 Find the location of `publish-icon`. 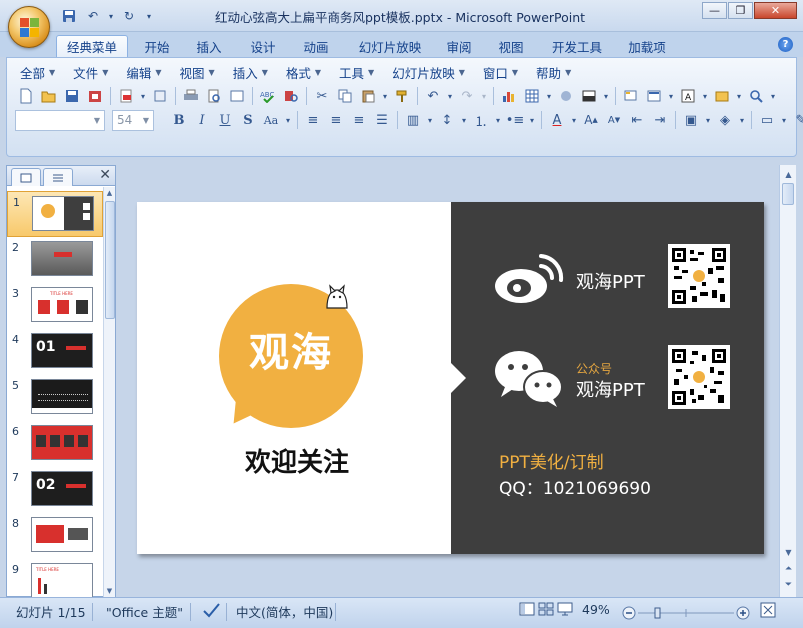

publish-icon is located at coordinates (160, 96).